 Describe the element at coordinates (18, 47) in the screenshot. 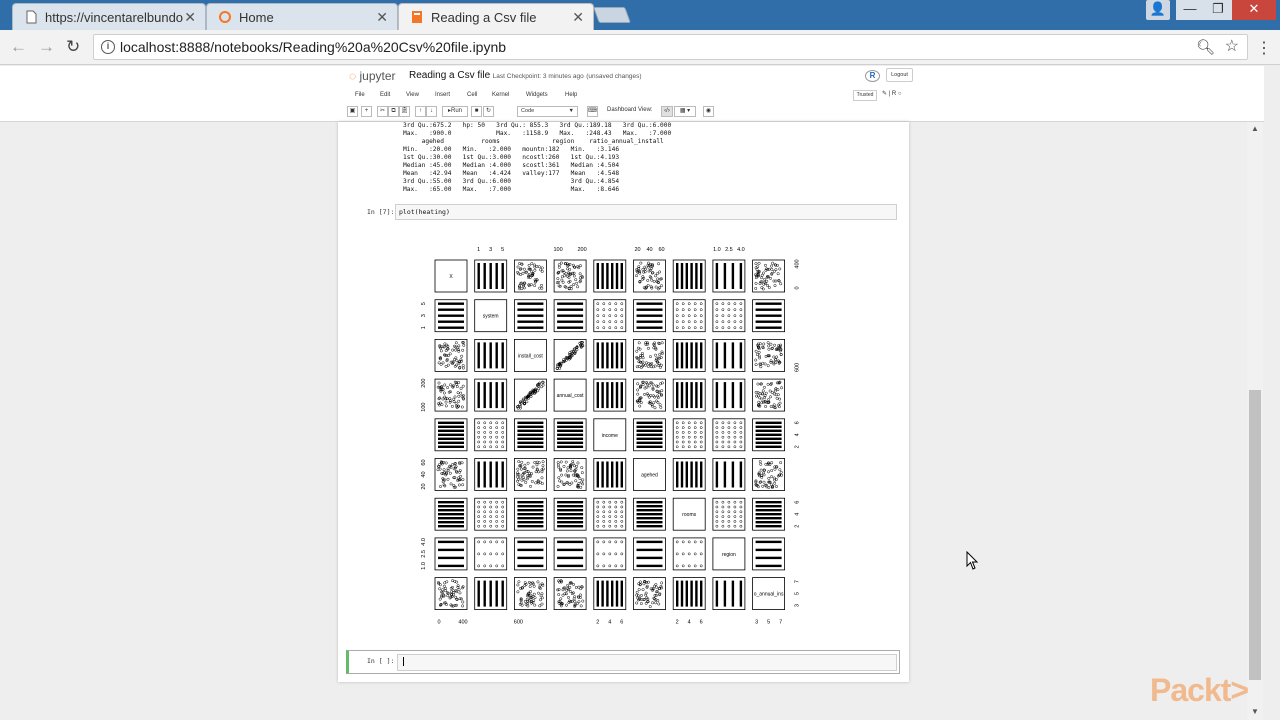

I see `back-arrow-icon: ←` at that location.